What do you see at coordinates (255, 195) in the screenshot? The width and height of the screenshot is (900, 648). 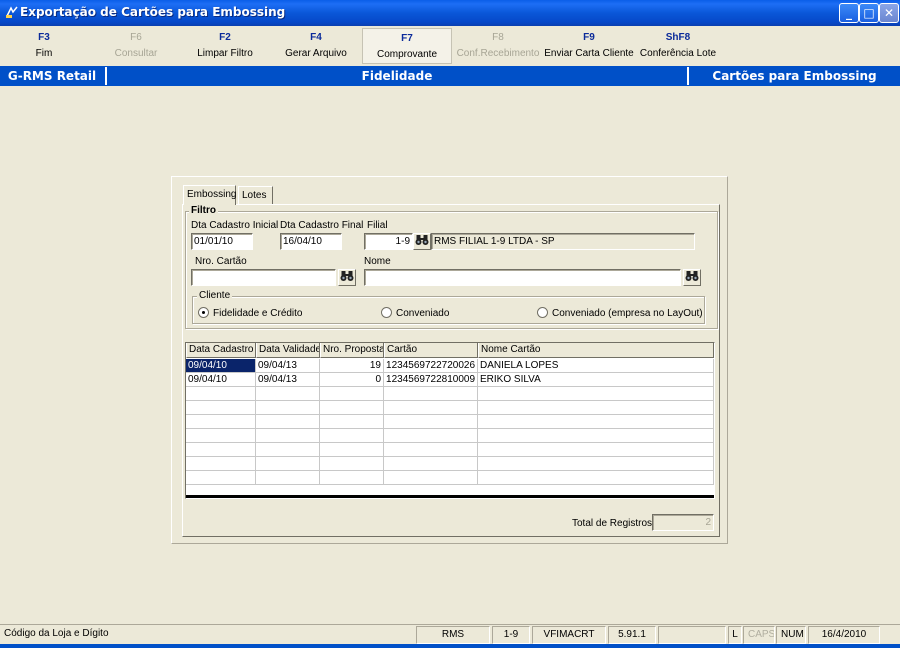 I see `tab-lotes: Lotes` at bounding box center [255, 195].